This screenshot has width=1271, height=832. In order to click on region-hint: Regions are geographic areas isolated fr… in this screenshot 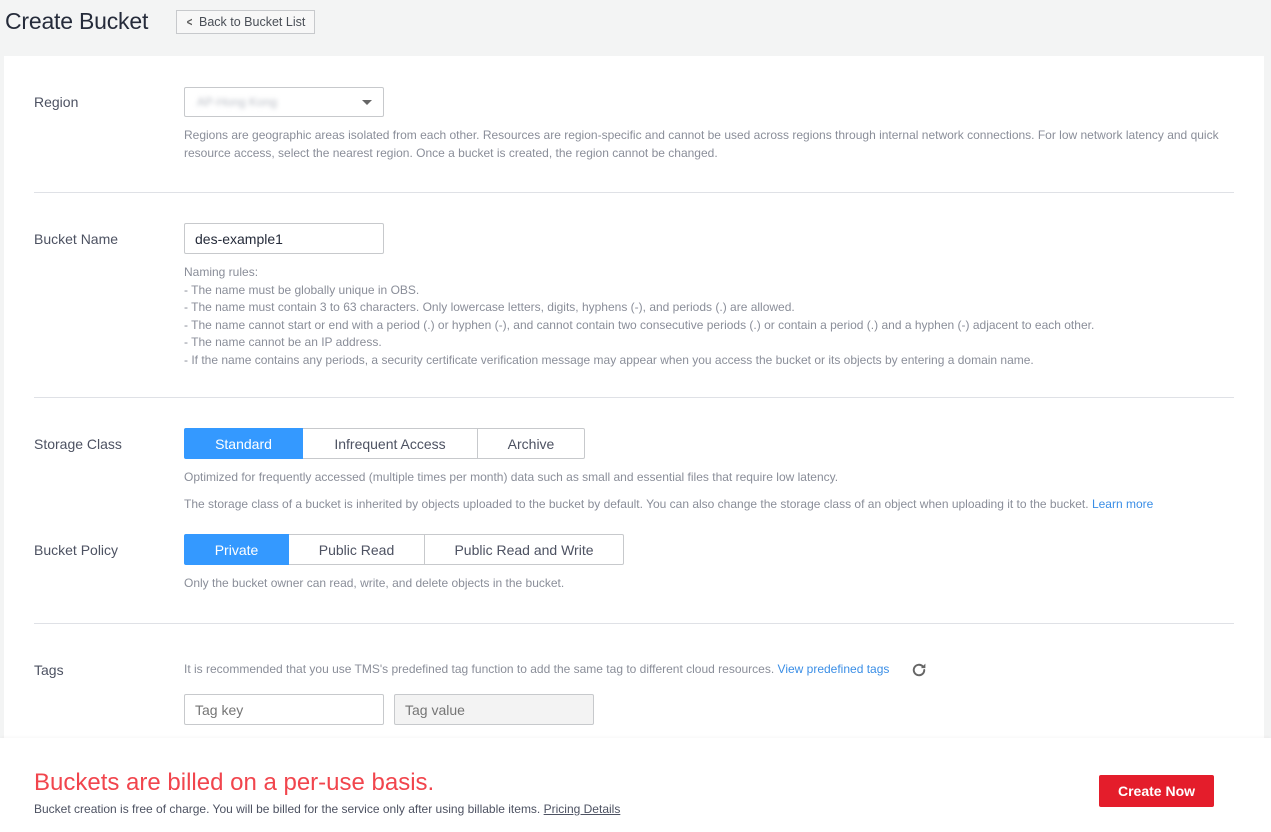, I will do `click(701, 144)`.